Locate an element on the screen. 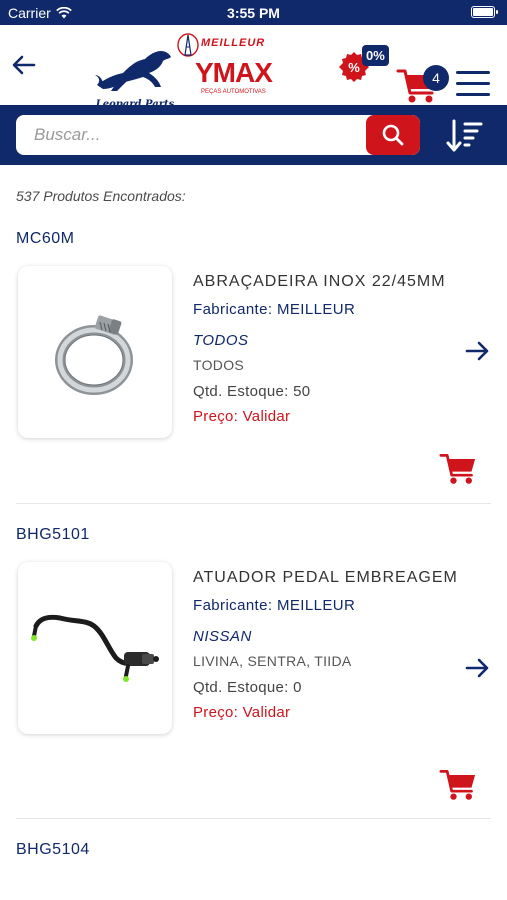 The height and width of the screenshot is (900, 507). results-count: 537 Produtos Encontrados: is located at coordinates (101, 196).